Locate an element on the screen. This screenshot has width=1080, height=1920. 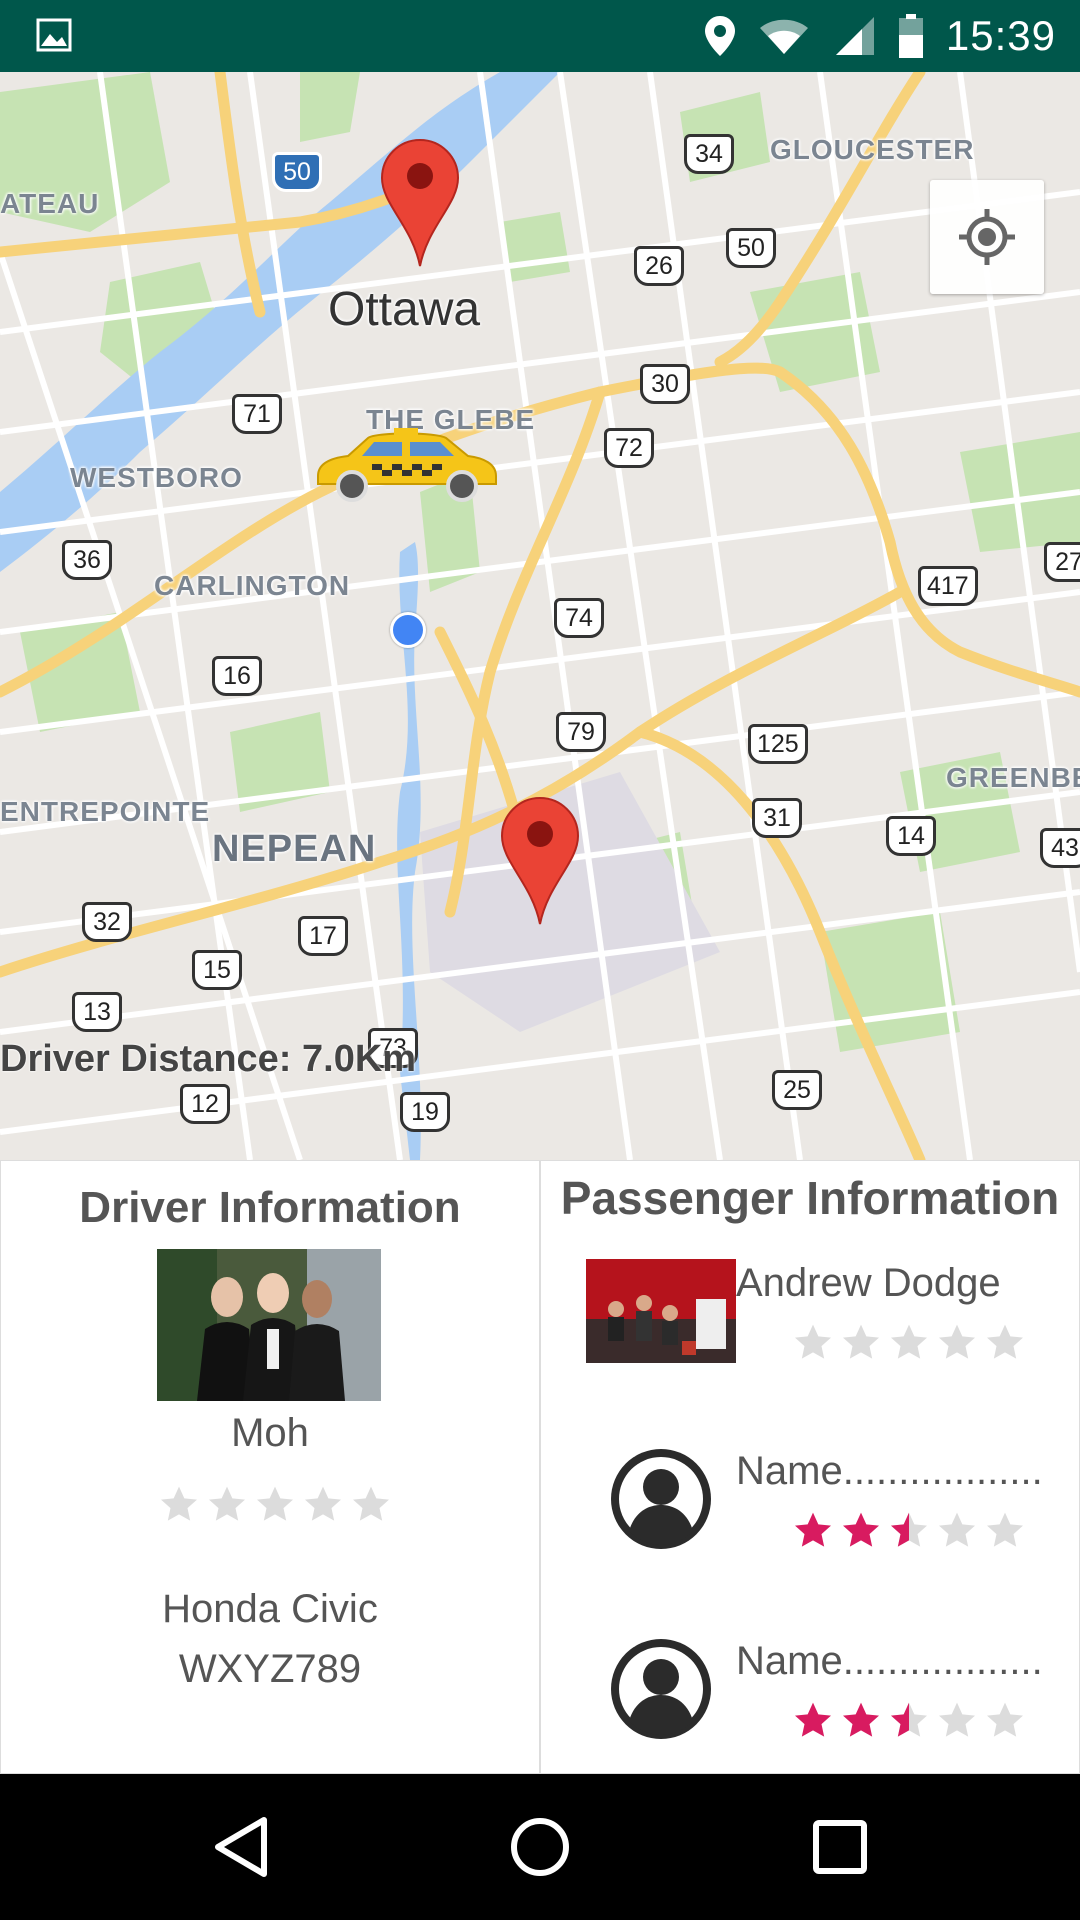
driver-photo is located at coordinates (269, 1325).